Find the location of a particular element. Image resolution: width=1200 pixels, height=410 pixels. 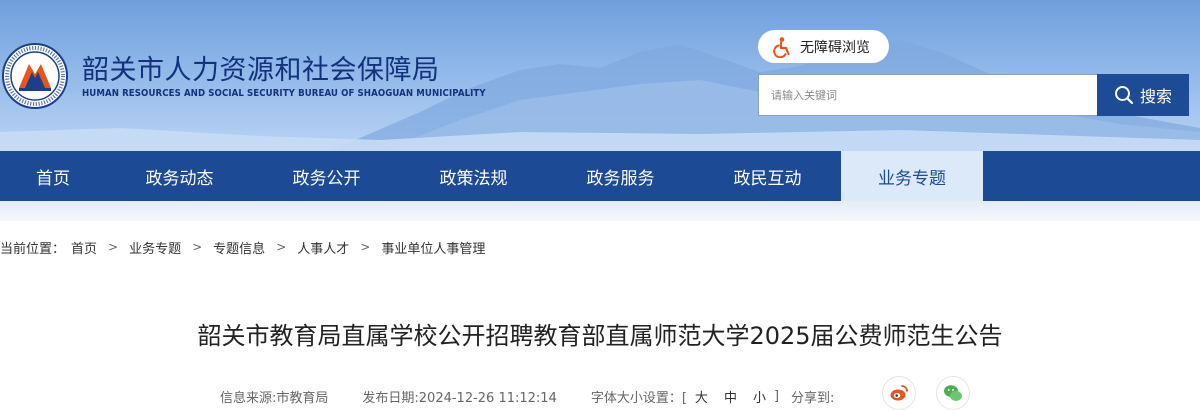

article-date: 发布日期:2024-12-26 11:12:14 is located at coordinates (459, 398).